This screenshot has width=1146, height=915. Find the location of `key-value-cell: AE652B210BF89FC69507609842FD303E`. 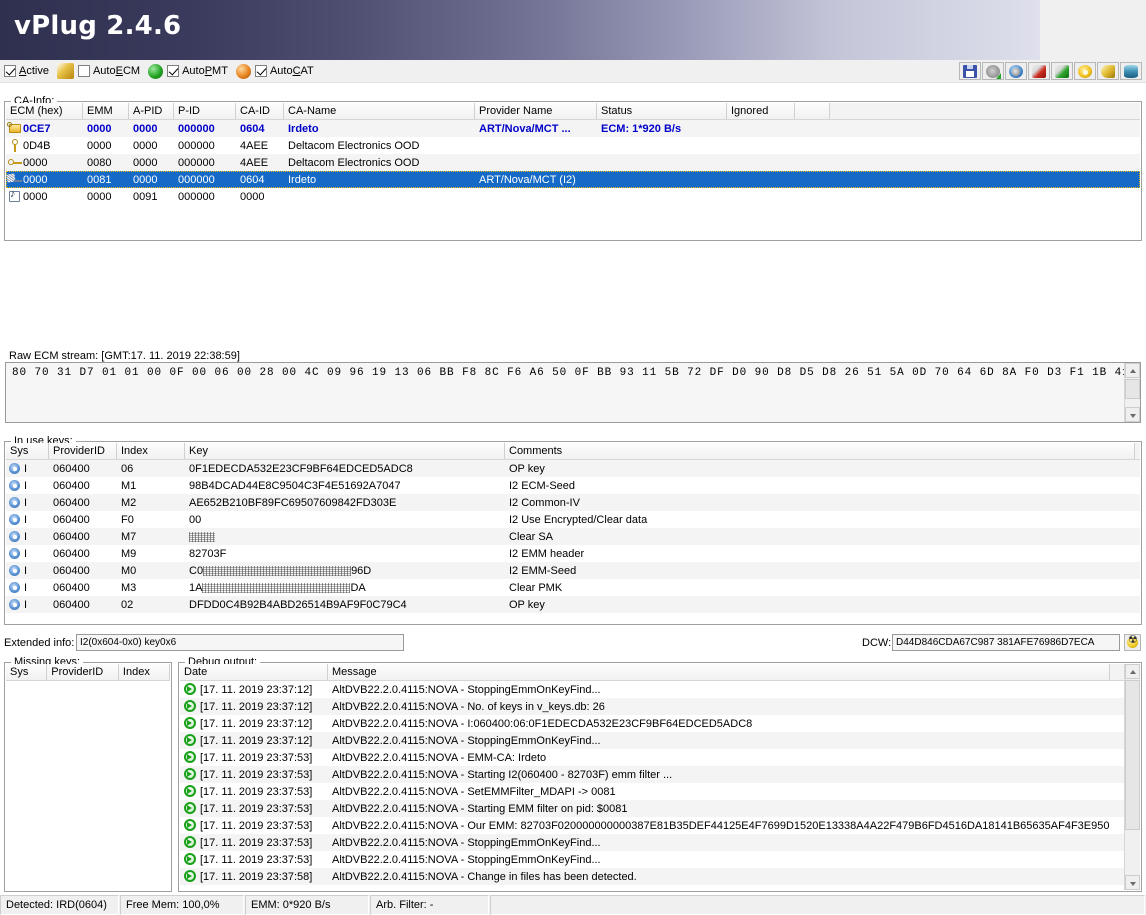

key-value-cell: AE652B210BF89FC69507609842FD303E is located at coordinates (293, 502).